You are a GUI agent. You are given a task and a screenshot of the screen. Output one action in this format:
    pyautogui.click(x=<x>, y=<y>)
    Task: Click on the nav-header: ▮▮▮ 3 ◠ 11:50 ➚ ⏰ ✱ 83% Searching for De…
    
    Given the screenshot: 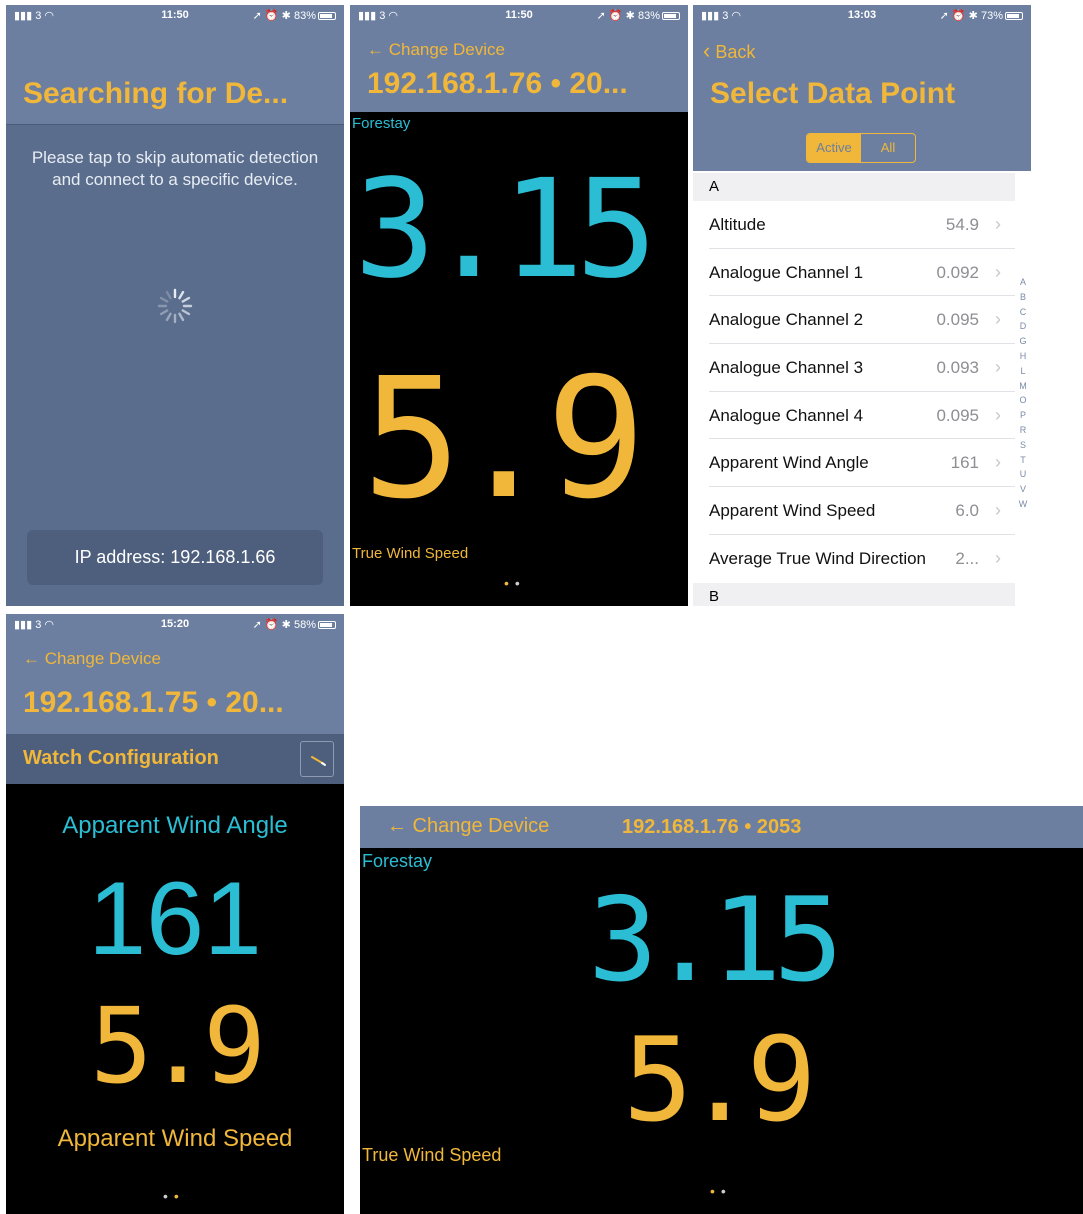 What is the action you would take?
    pyautogui.click(x=175, y=65)
    